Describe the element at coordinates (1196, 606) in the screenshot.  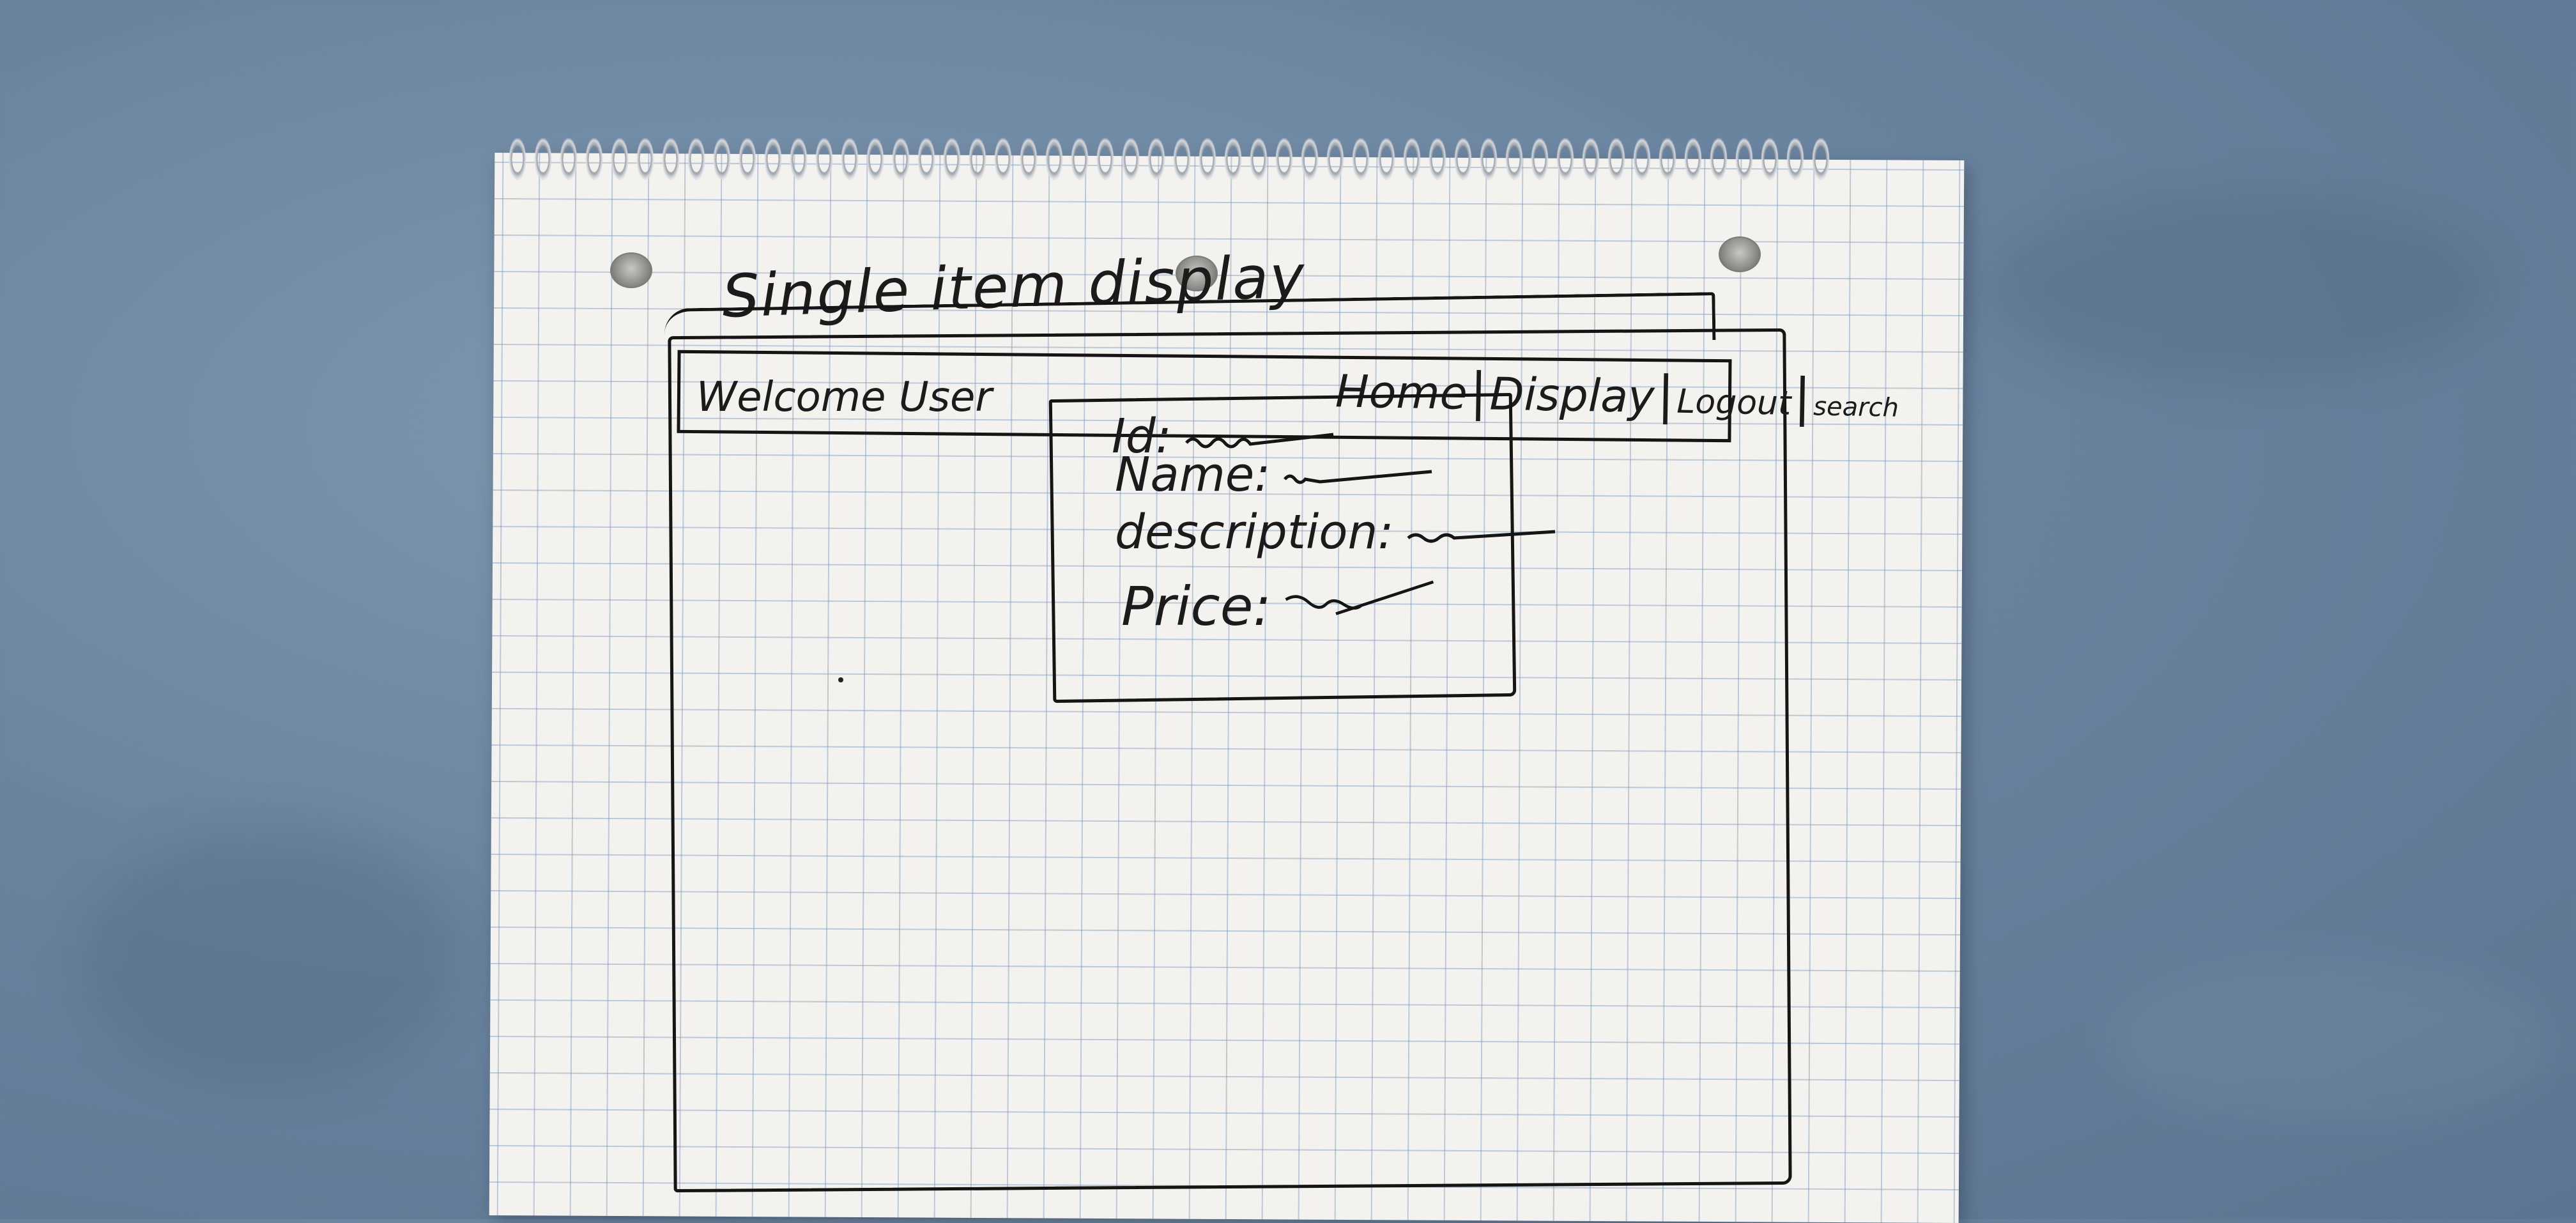
I see `item-field-label: Price:` at that location.